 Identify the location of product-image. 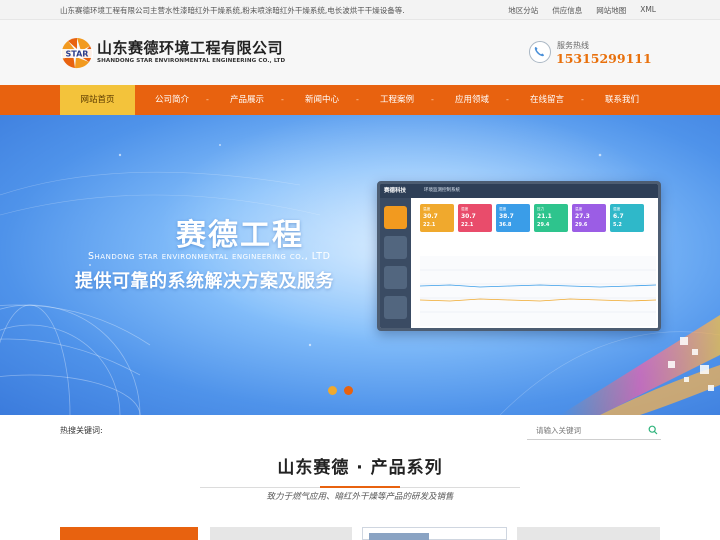
(399, 536).